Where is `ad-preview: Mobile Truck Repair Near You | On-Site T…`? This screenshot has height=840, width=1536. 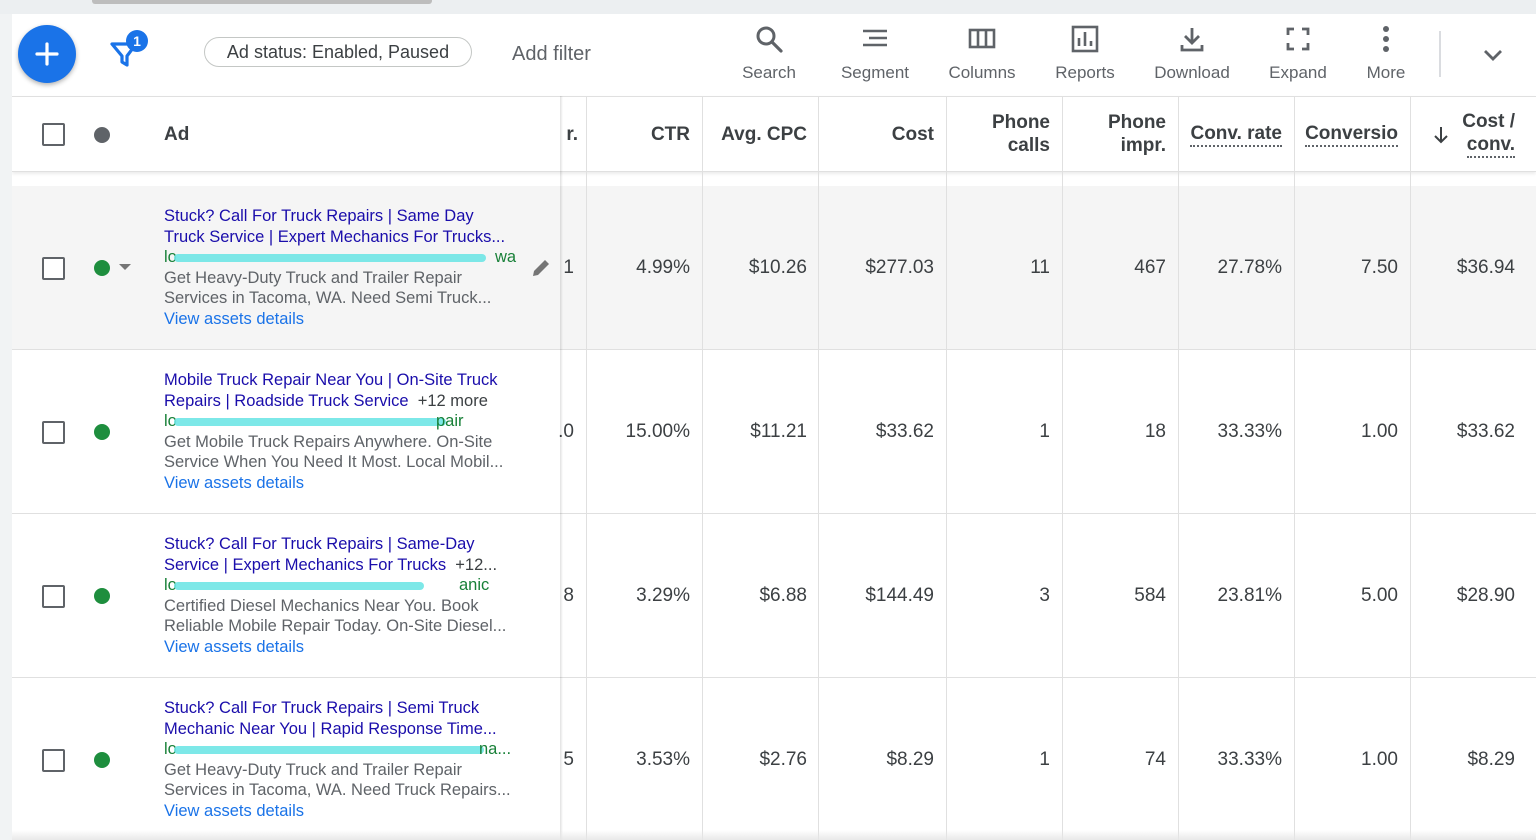 ad-preview: Mobile Truck Repair Near You | On-Site T… is located at coordinates (344, 431).